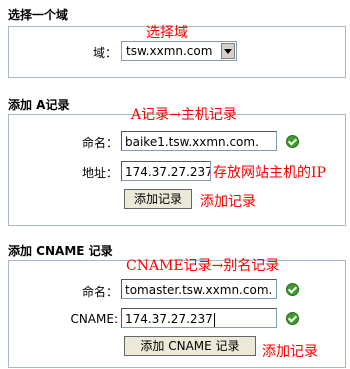 The height and width of the screenshot is (369, 350). Describe the element at coordinates (167, 33) in the screenshot. I see `domain-annotation: 选择域` at that location.